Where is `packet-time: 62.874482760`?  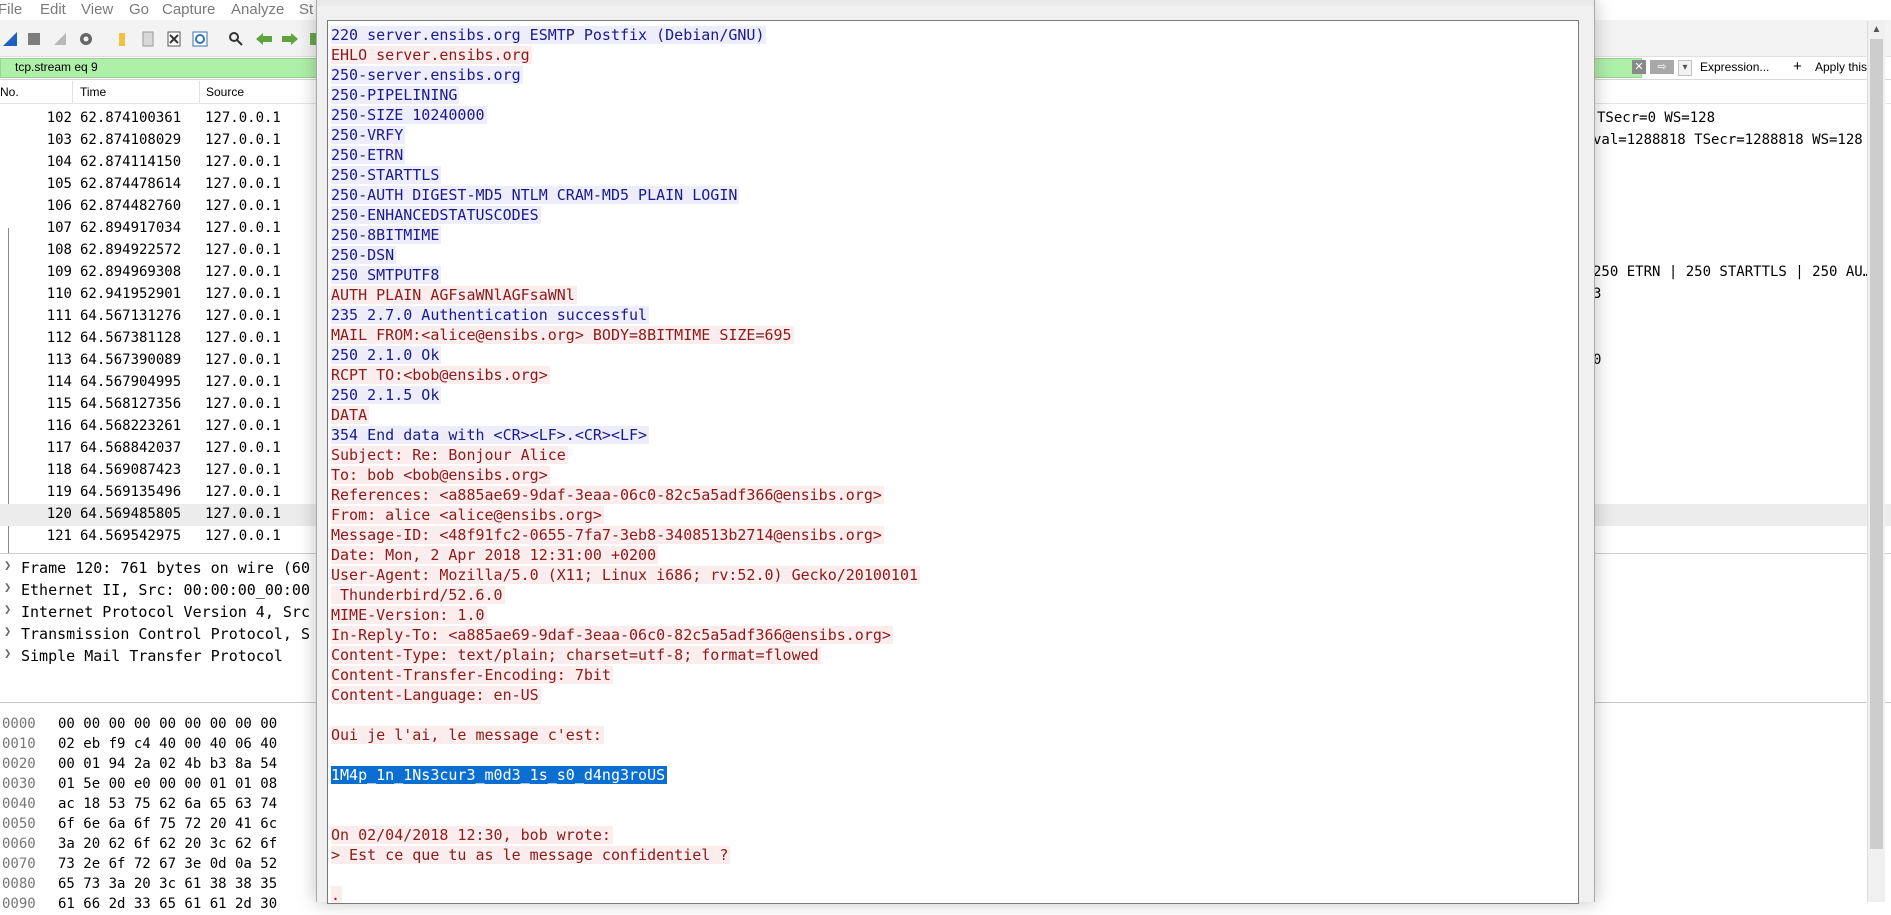
packet-time: 62.874482760 is located at coordinates (131, 206).